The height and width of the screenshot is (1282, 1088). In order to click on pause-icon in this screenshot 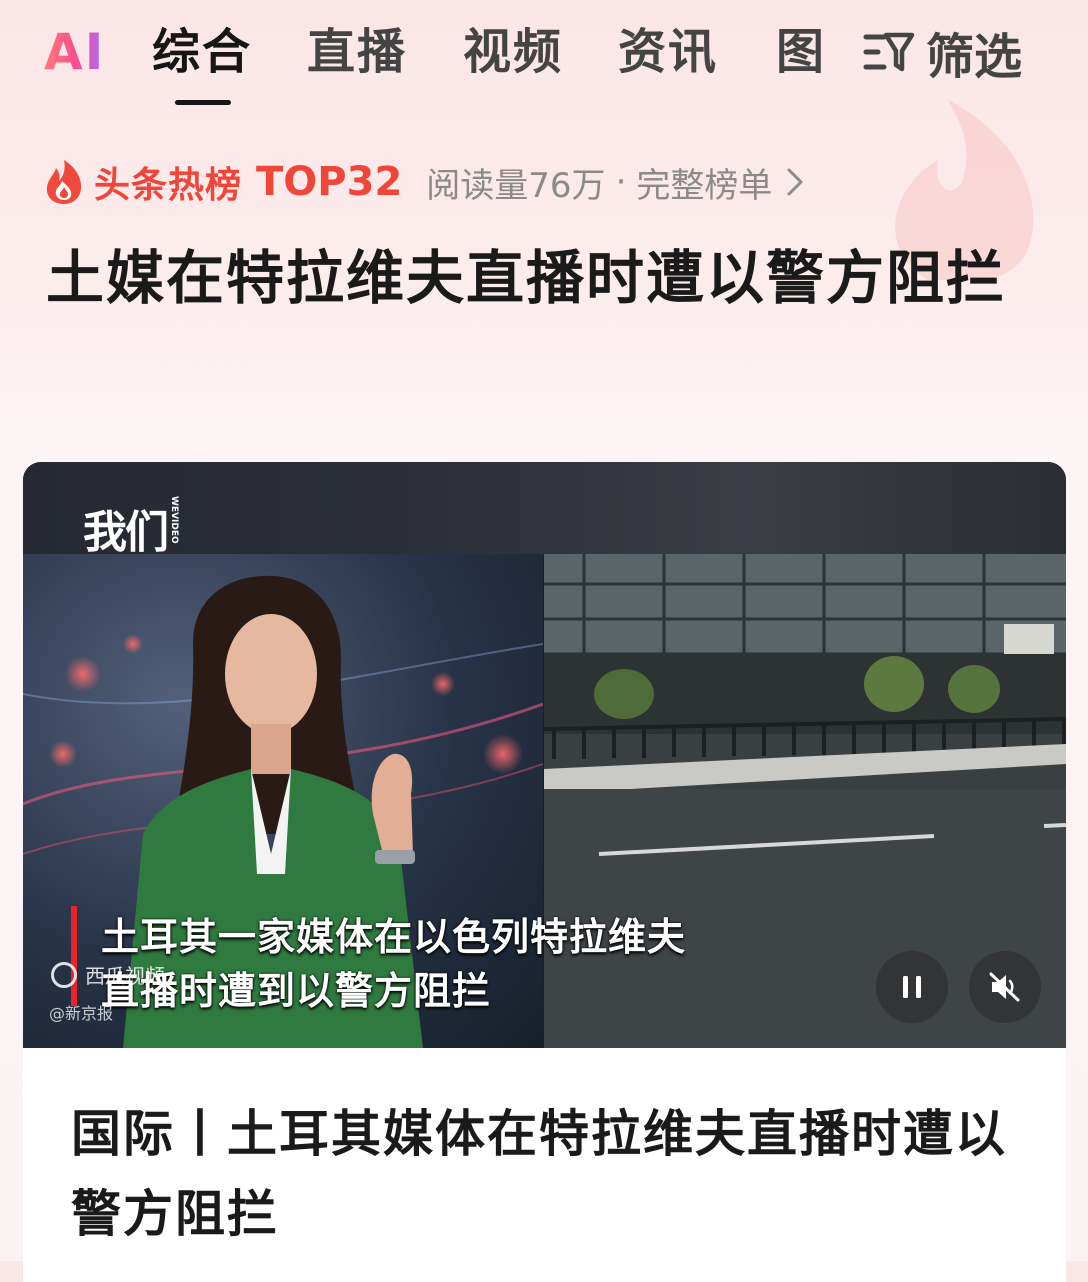, I will do `click(912, 987)`.